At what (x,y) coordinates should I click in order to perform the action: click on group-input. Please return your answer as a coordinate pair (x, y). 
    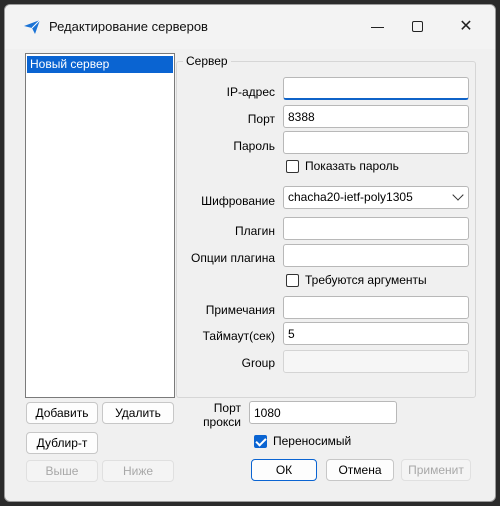
    Looking at the image, I should click on (376, 361).